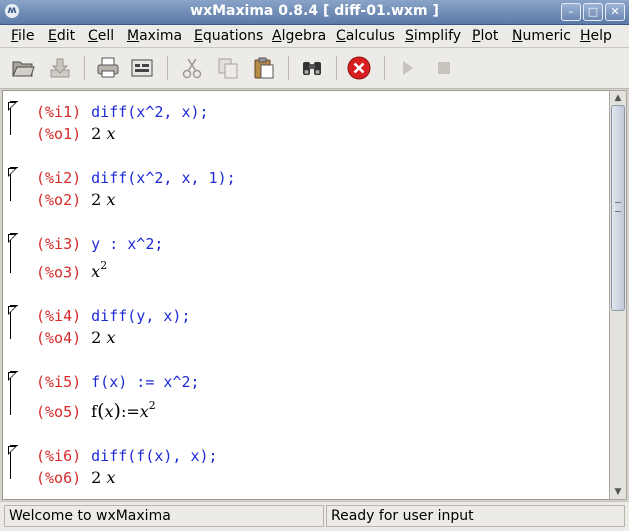 Image resolution: width=629 pixels, height=531 pixels. Describe the element at coordinates (541, 36) in the screenshot. I see `menu-numeric: Numeric` at that location.